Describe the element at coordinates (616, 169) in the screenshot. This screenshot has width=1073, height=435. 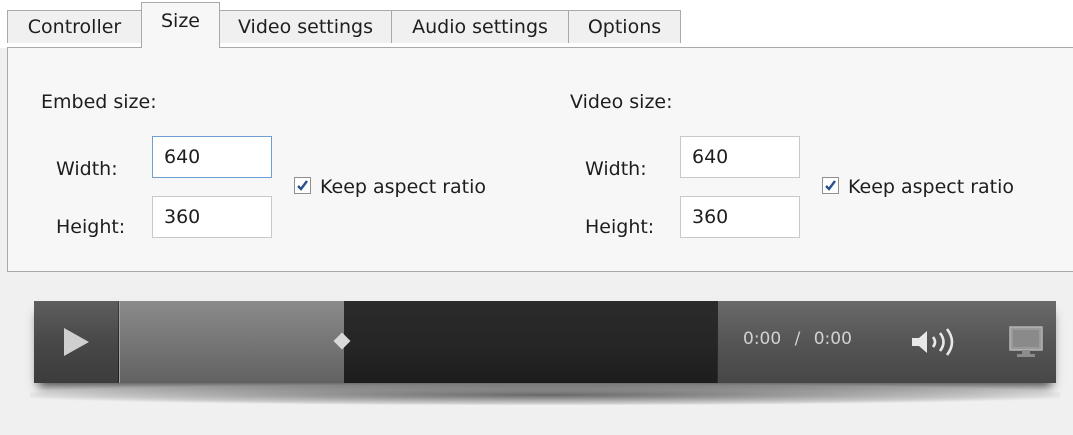
I see `video-width-label: Width:` at that location.